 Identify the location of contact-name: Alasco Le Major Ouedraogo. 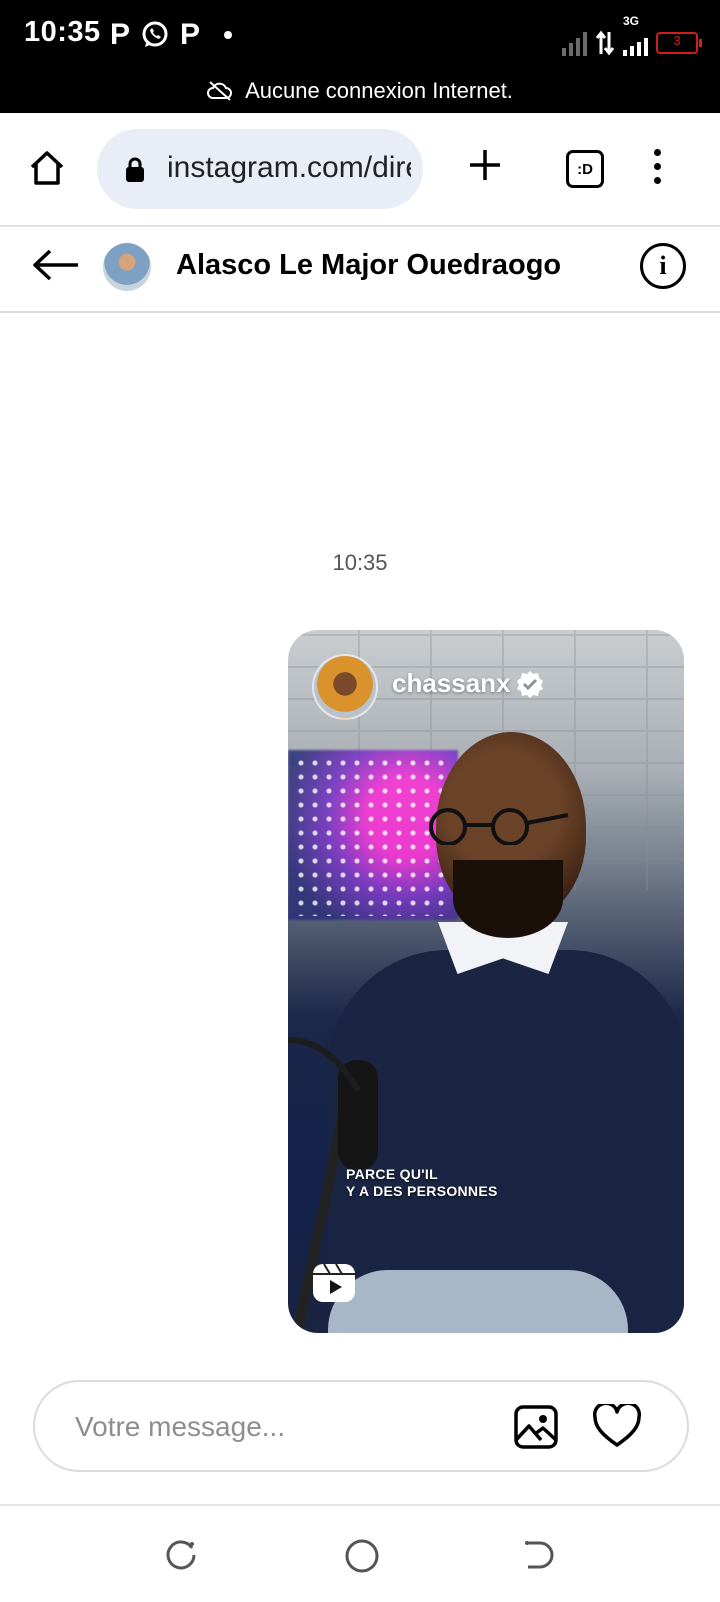
(368, 265).